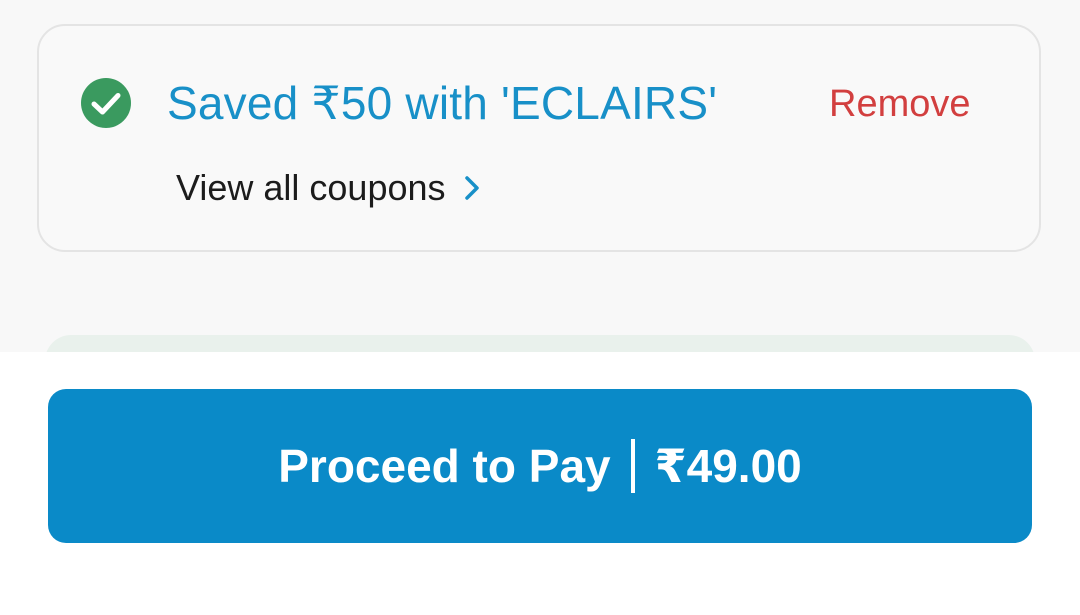  Describe the element at coordinates (632, 466) in the screenshot. I see `pay-button-divider` at that location.